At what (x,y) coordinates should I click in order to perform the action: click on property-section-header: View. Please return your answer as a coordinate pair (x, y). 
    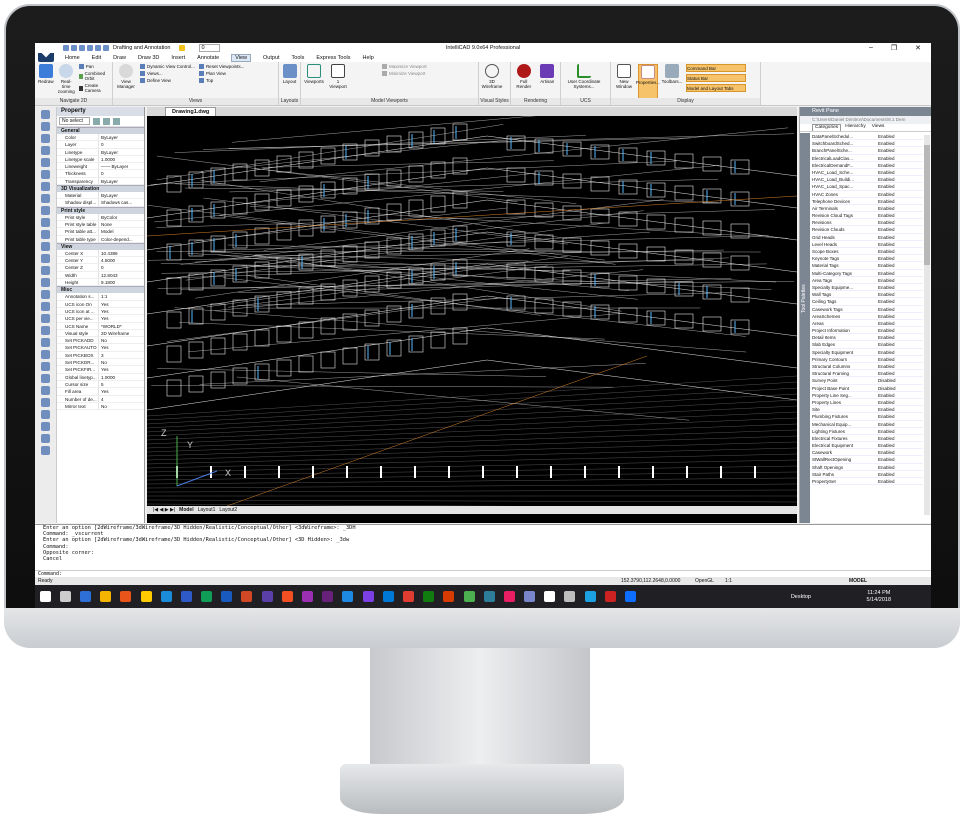
    Looking at the image, I should click on (100, 246).